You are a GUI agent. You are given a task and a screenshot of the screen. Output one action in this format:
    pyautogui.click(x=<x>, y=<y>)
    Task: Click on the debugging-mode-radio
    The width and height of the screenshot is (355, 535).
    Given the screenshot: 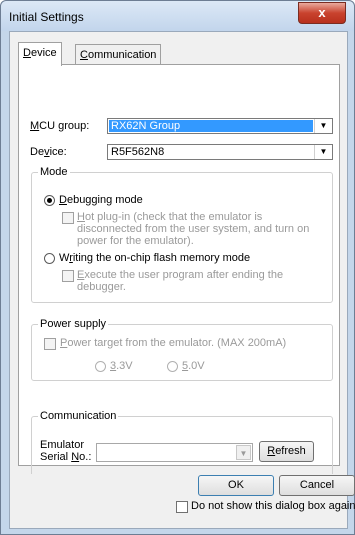 What is the action you would take?
    pyautogui.click(x=49, y=200)
    